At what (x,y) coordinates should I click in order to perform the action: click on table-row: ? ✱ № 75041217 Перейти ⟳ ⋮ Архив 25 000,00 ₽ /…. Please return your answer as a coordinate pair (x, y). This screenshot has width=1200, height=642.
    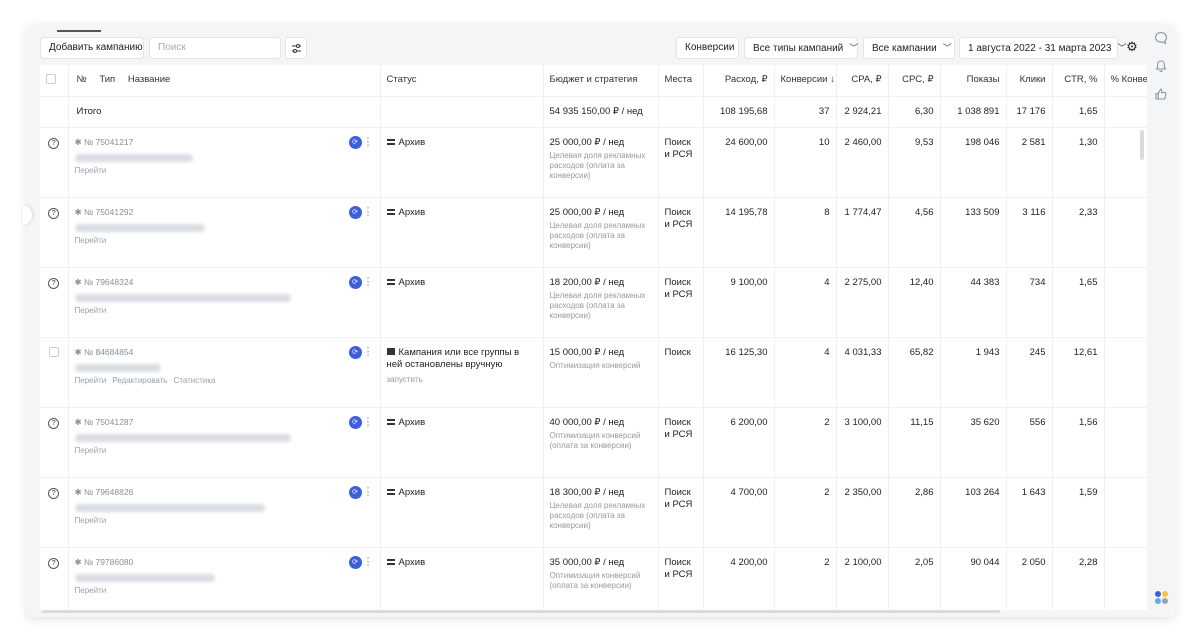
    Looking at the image, I should click on (593, 162).